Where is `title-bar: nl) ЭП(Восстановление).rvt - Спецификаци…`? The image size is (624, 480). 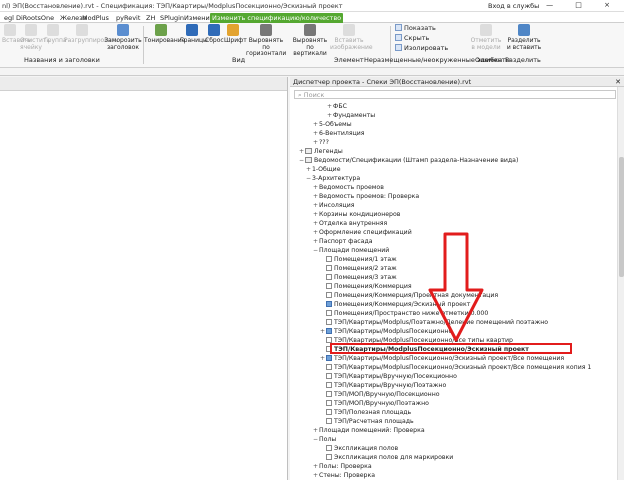 title-bar: nl) ЭП(Восстановление).rvt - Спецификаци… is located at coordinates (312, 6).